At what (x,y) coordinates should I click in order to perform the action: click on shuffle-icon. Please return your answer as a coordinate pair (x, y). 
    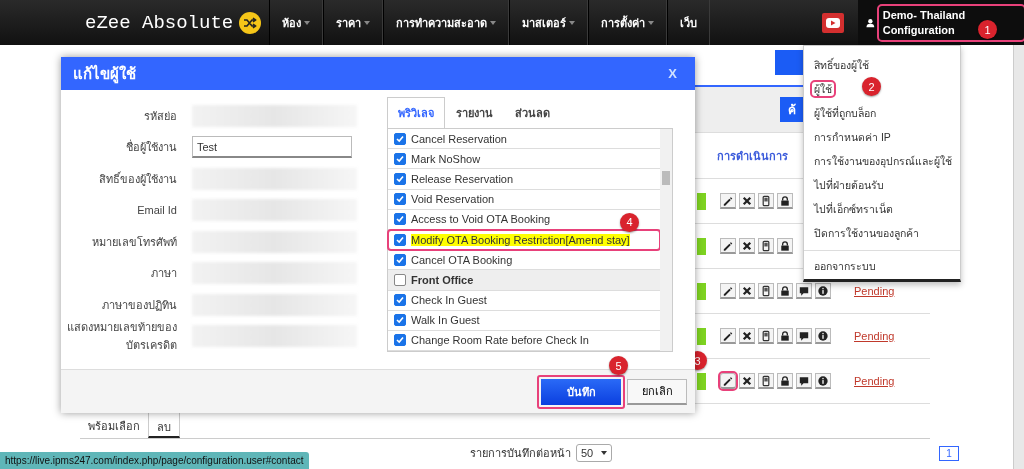
    Looking at the image, I should click on (250, 22).